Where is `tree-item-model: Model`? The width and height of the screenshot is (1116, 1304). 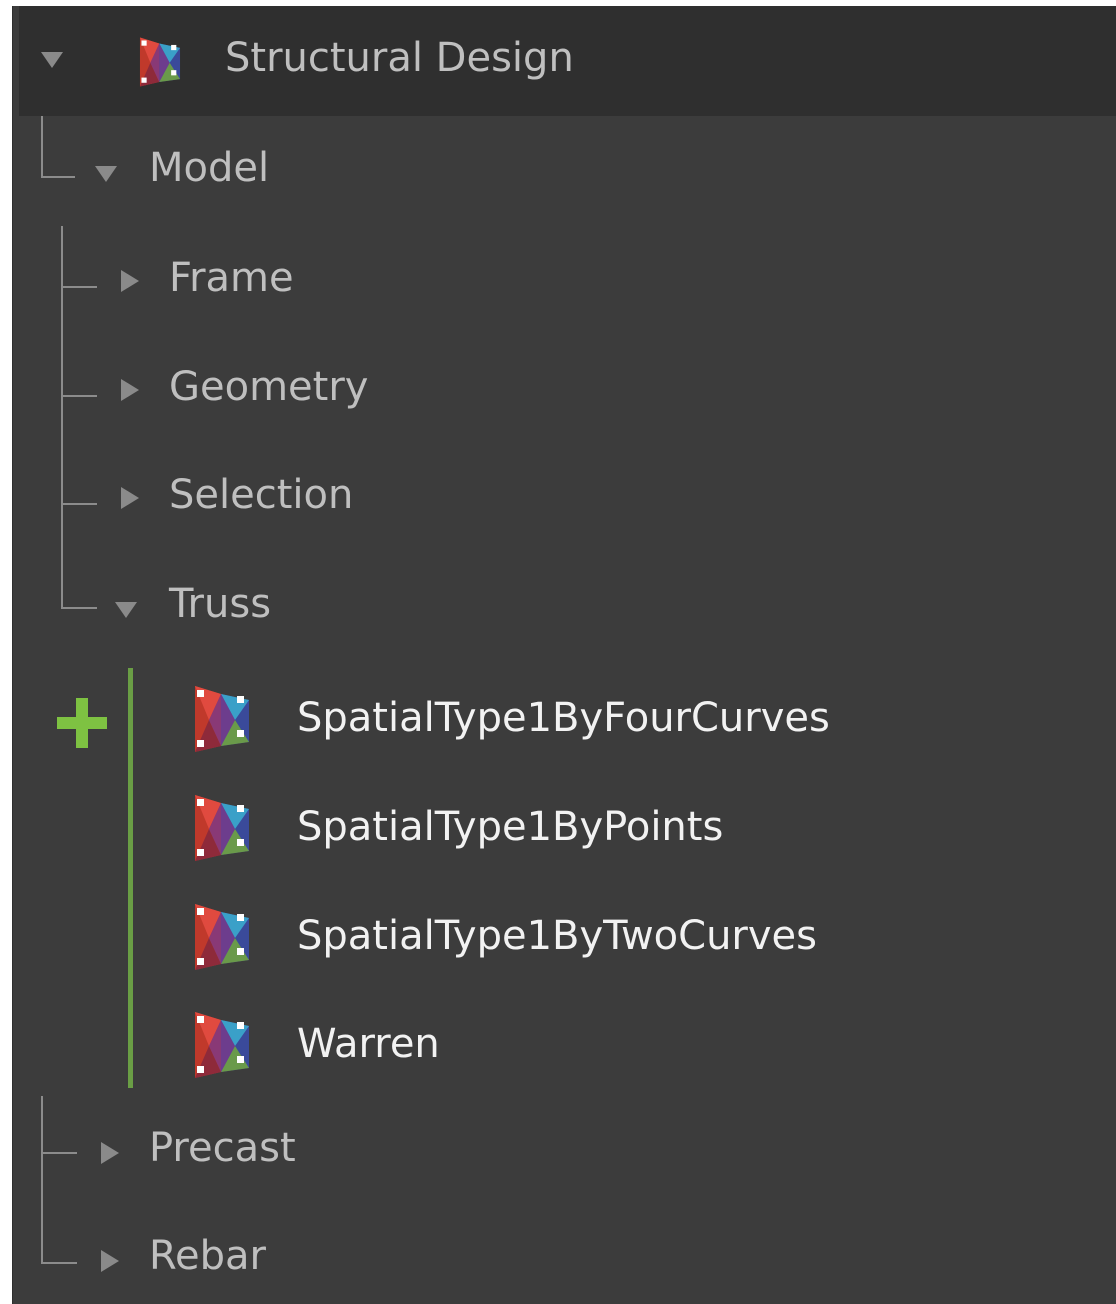
tree-item-model: Model is located at coordinates (564, 166).